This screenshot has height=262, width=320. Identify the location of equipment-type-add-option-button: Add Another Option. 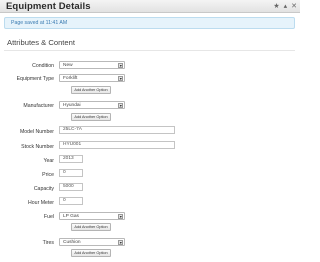
(91, 90).